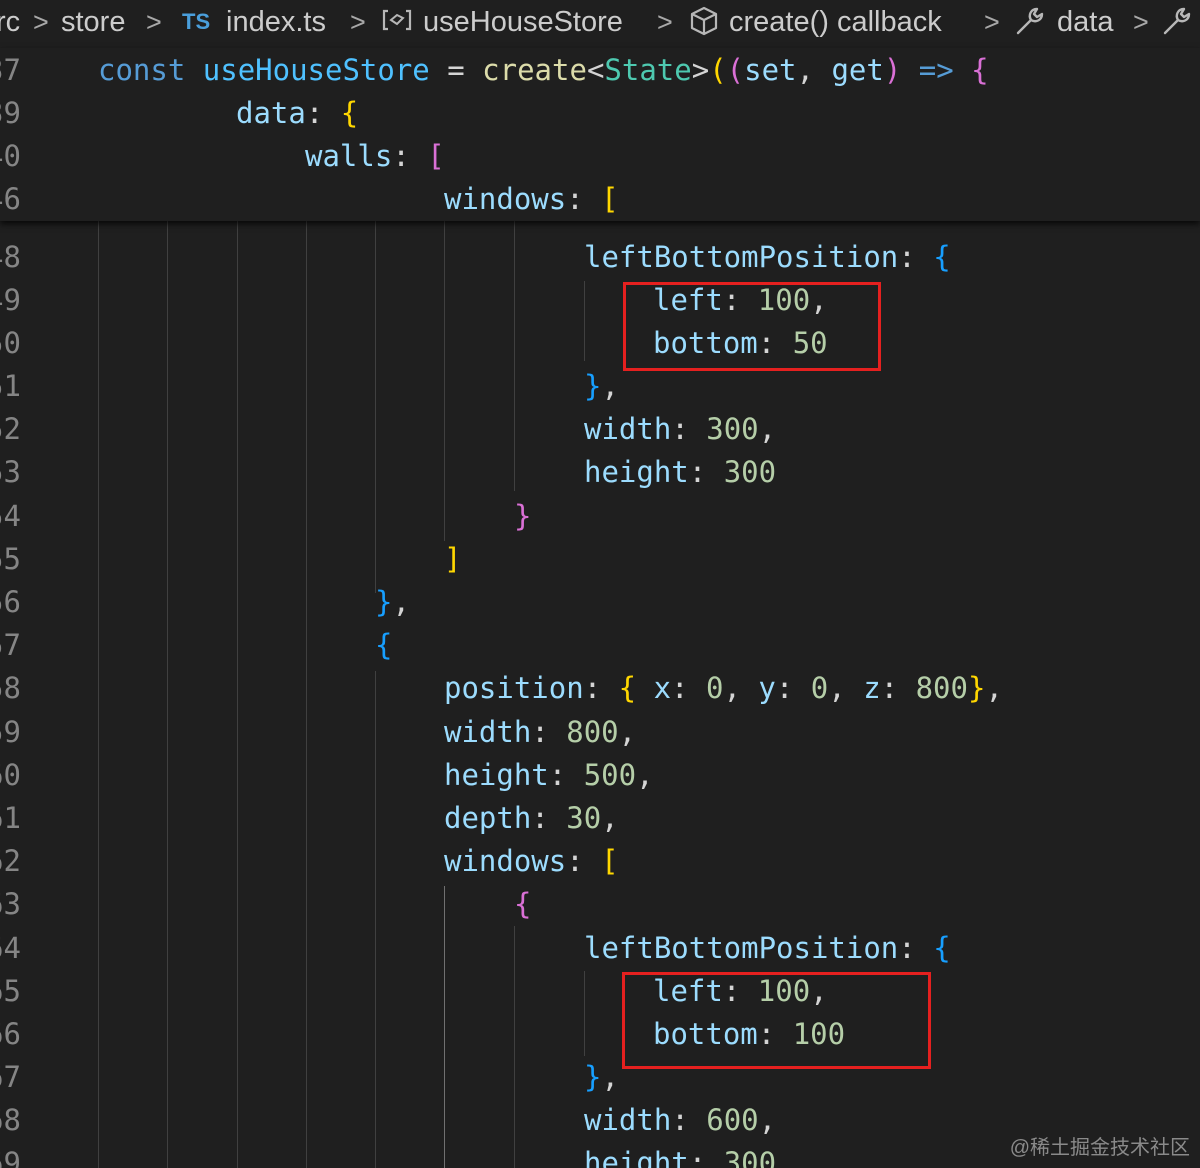 The height and width of the screenshot is (1168, 1200). Describe the element at coordinates (600, 385) in the screenshot. I see `code-line: 51 },` at that location.